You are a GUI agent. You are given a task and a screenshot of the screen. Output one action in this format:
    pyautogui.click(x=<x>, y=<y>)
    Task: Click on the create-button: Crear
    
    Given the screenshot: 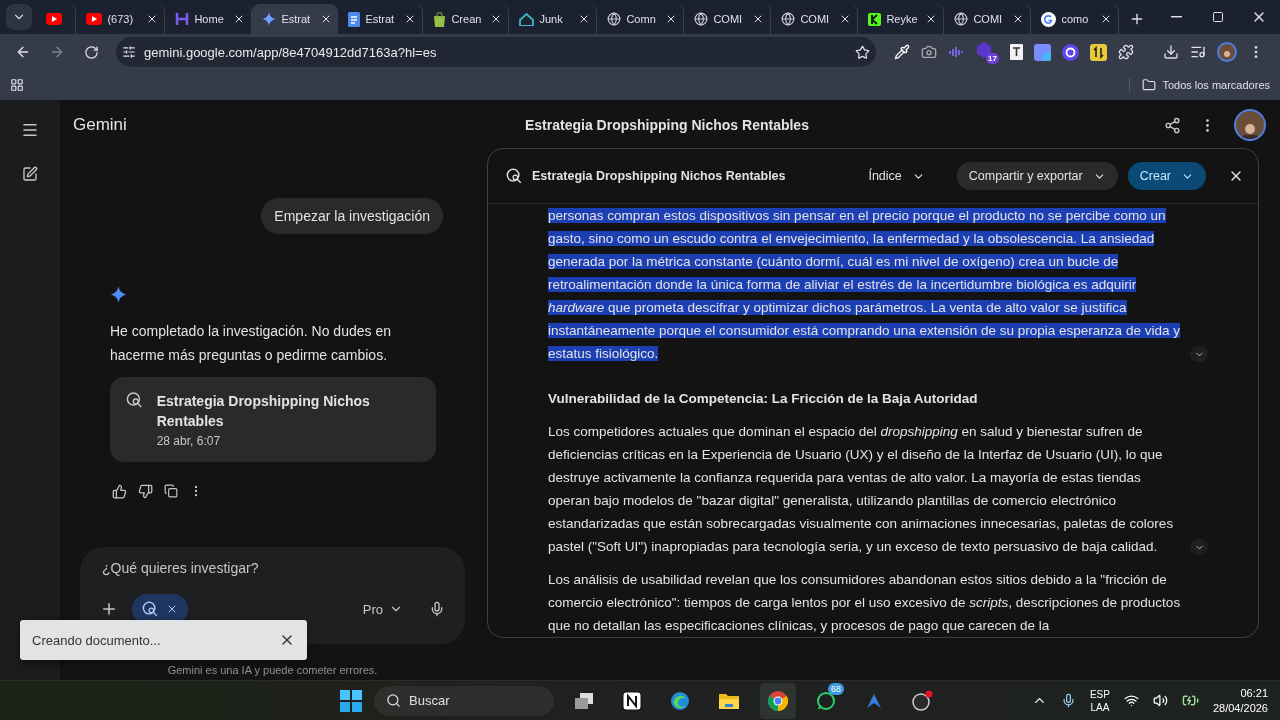 What is the action you would take?
    pyautogui.click(x=1166, y=176)
    